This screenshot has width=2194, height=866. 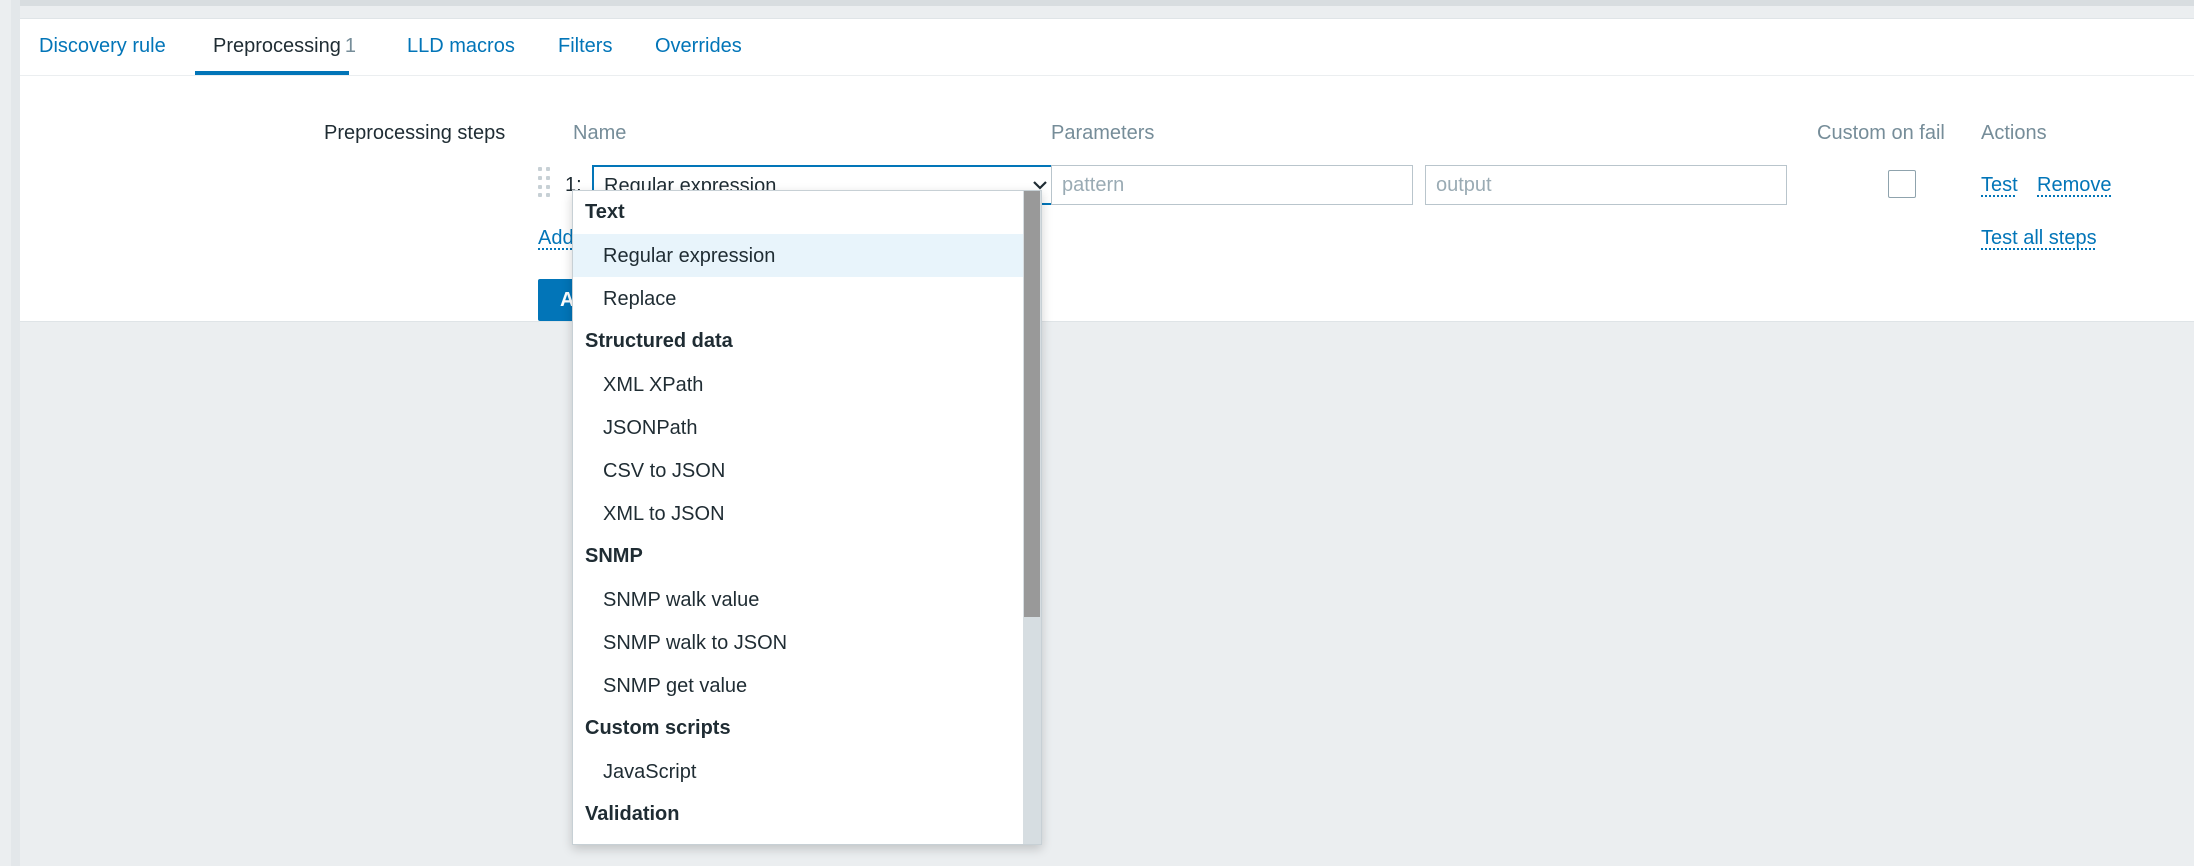 I want to click on top-divider, so click(x=1102, y=3).